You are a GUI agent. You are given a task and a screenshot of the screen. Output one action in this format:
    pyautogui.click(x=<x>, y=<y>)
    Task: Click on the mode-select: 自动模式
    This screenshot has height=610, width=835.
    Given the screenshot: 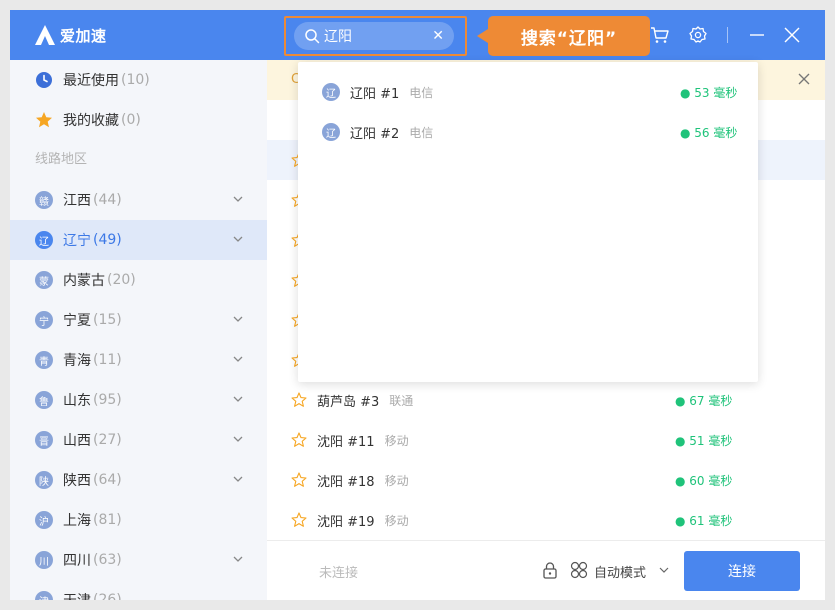 What is the action you would take?
    pyautogui.click(x=620, y=571)
    